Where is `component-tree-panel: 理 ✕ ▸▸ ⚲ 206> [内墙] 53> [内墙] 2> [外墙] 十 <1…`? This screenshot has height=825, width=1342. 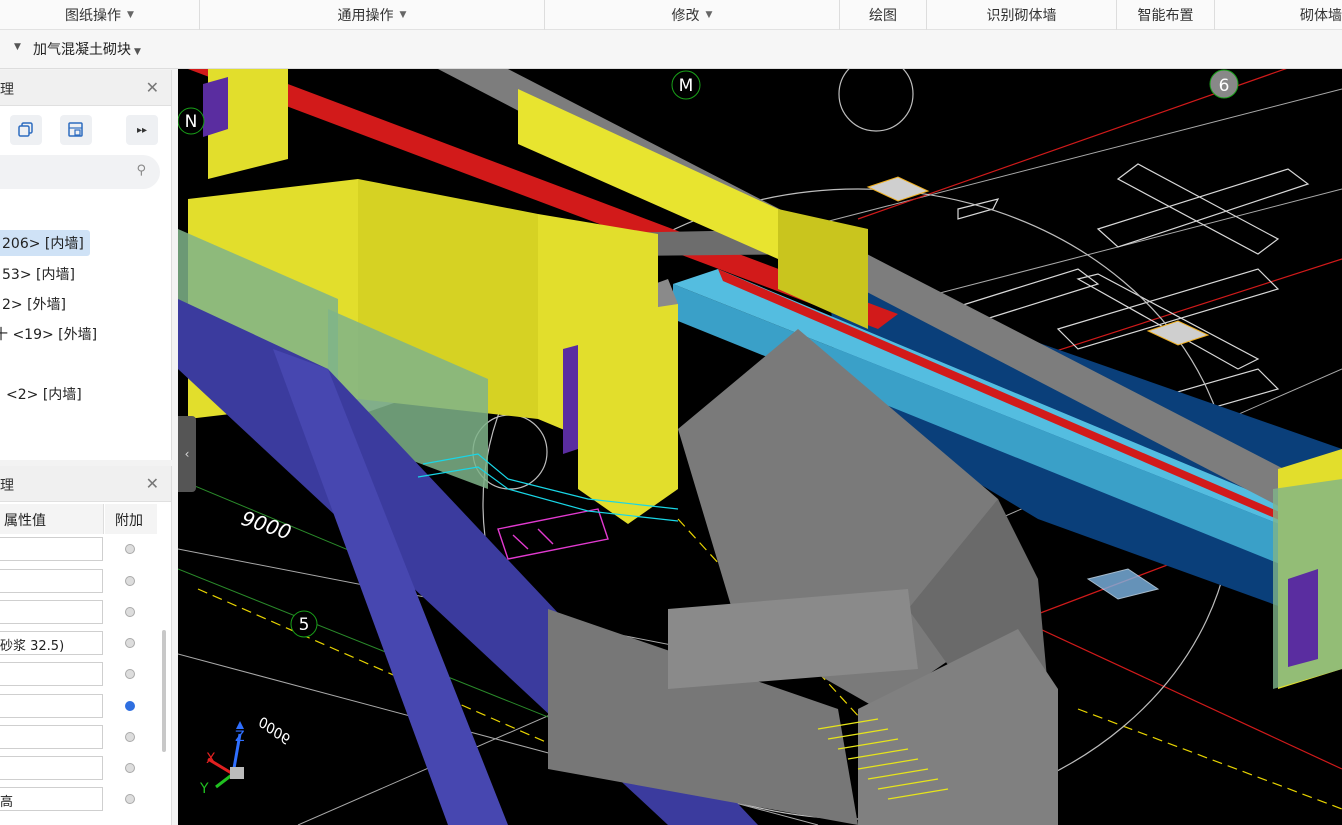 component-tree-panel: 理 ✕ ▸▸ ⚲ 206> [内墙] 53> [内墙] 2> [外墙] 十 <1… is located at coordinates (86, 265).